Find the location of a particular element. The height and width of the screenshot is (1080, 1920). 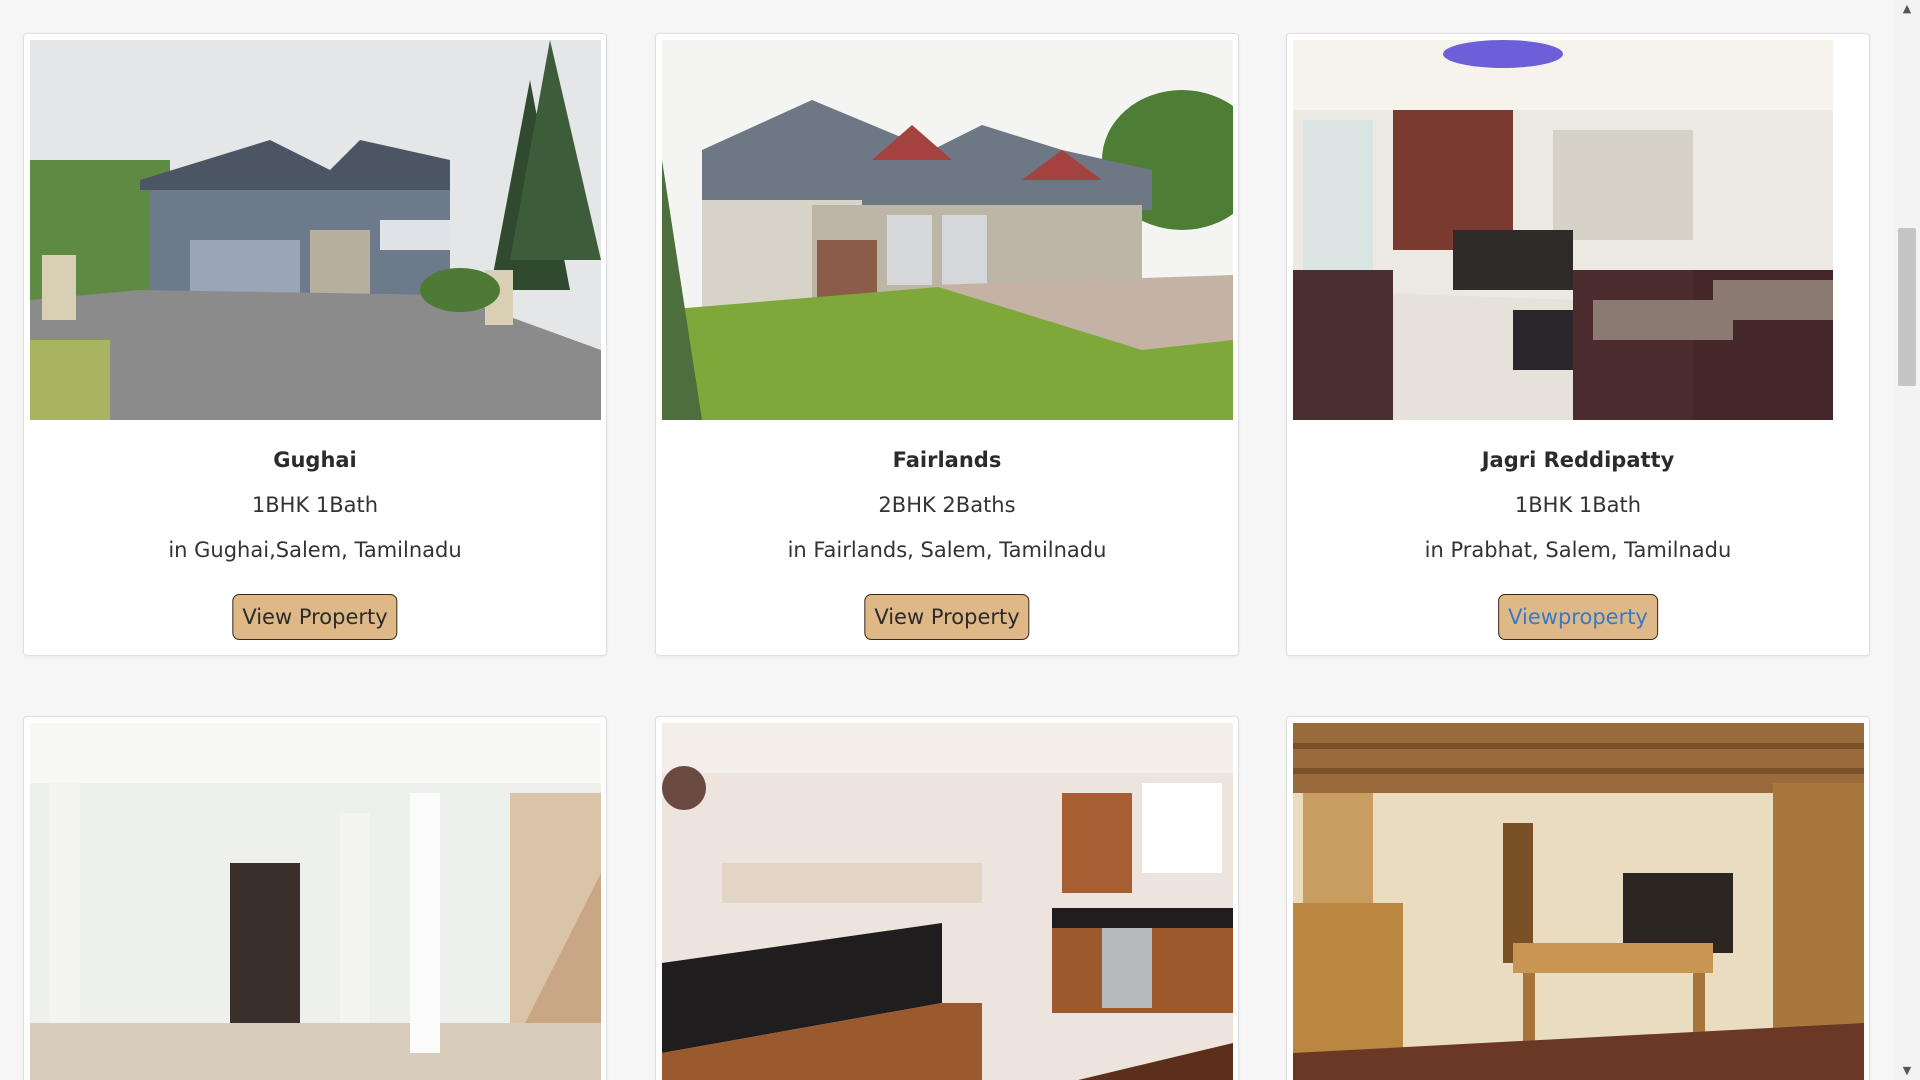

property-location: in Prabhat, Salem, Tamilnadu is located at coordinates (1578, 550).